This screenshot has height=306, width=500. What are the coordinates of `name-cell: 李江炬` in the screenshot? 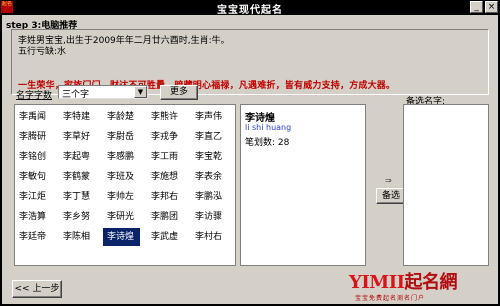 It's located at (33, 197).